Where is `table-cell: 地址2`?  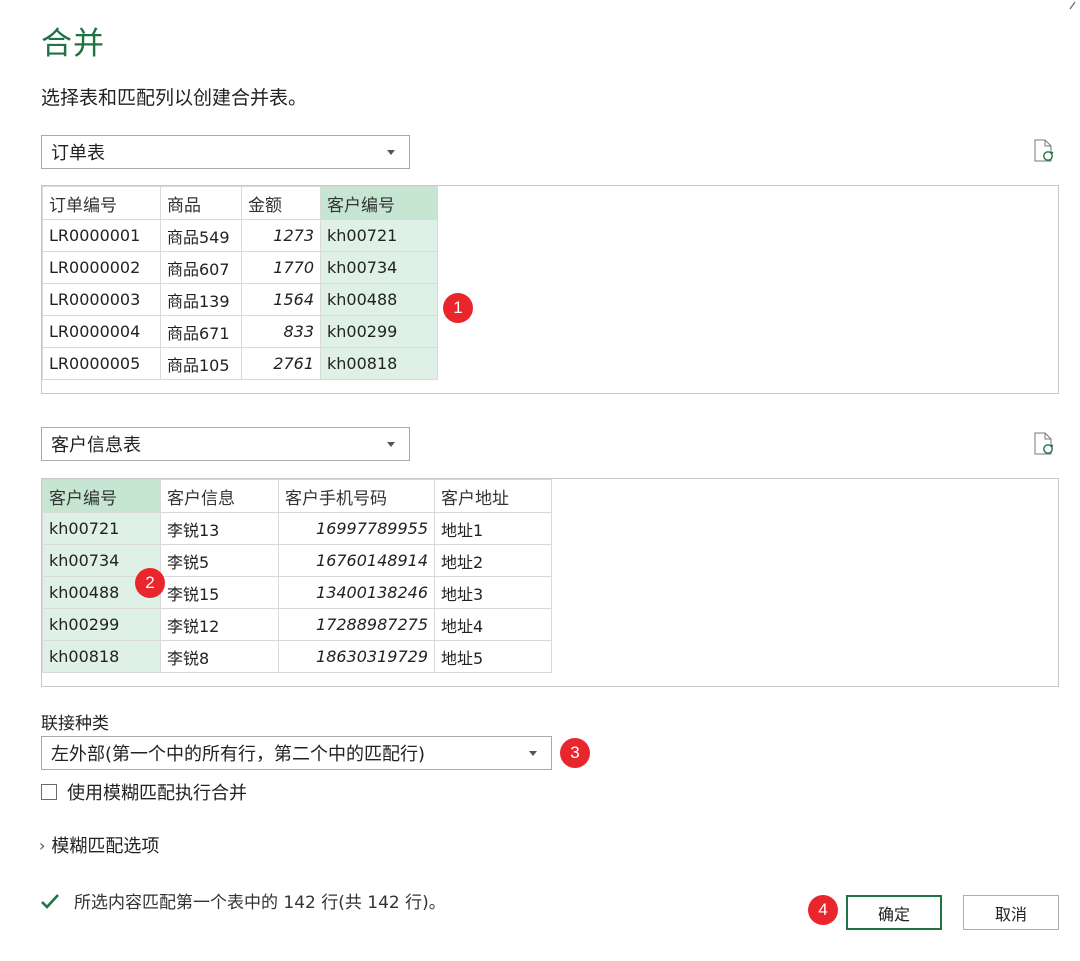
table-cell: 地址2 is located at coordinates (493, 560).